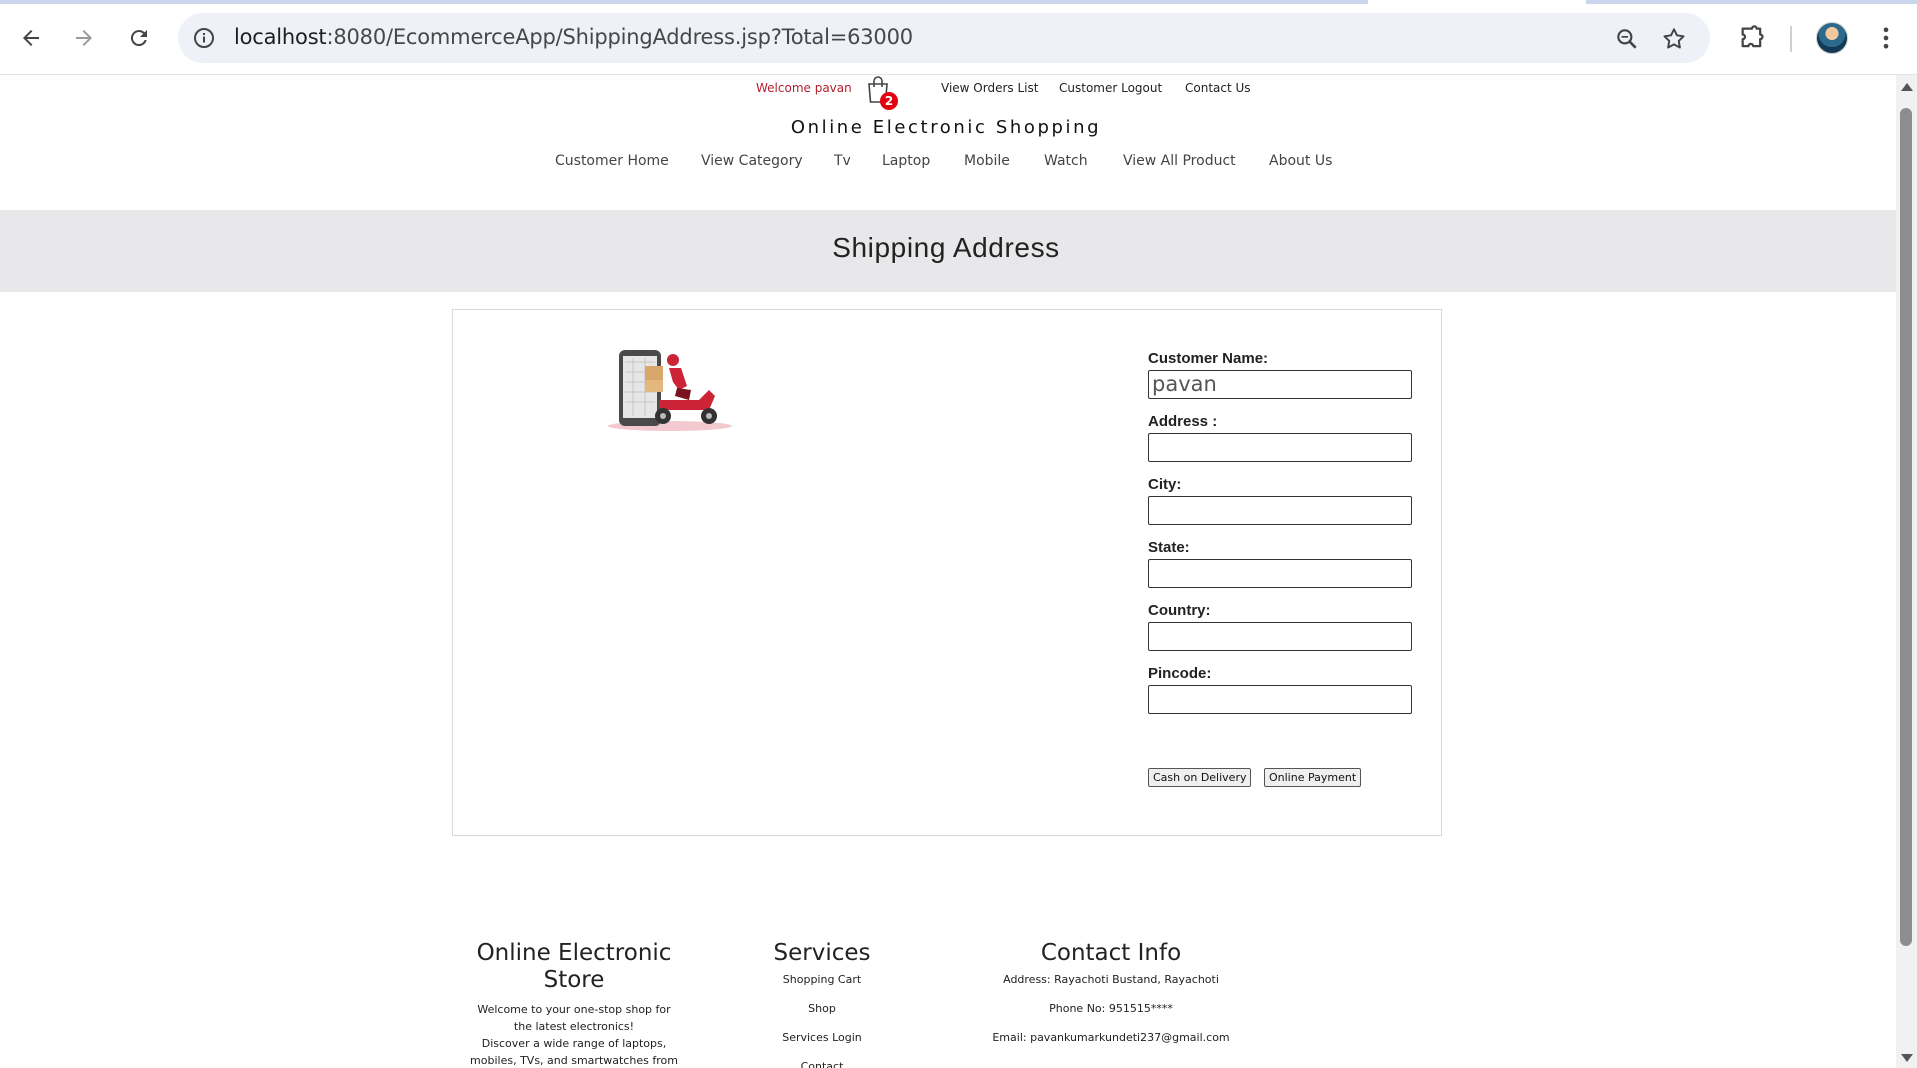 The image size is (1917, 1068). I want to click on footer-store-line: mobiles, TVs, and smartwatches from, so click(574, 1060).